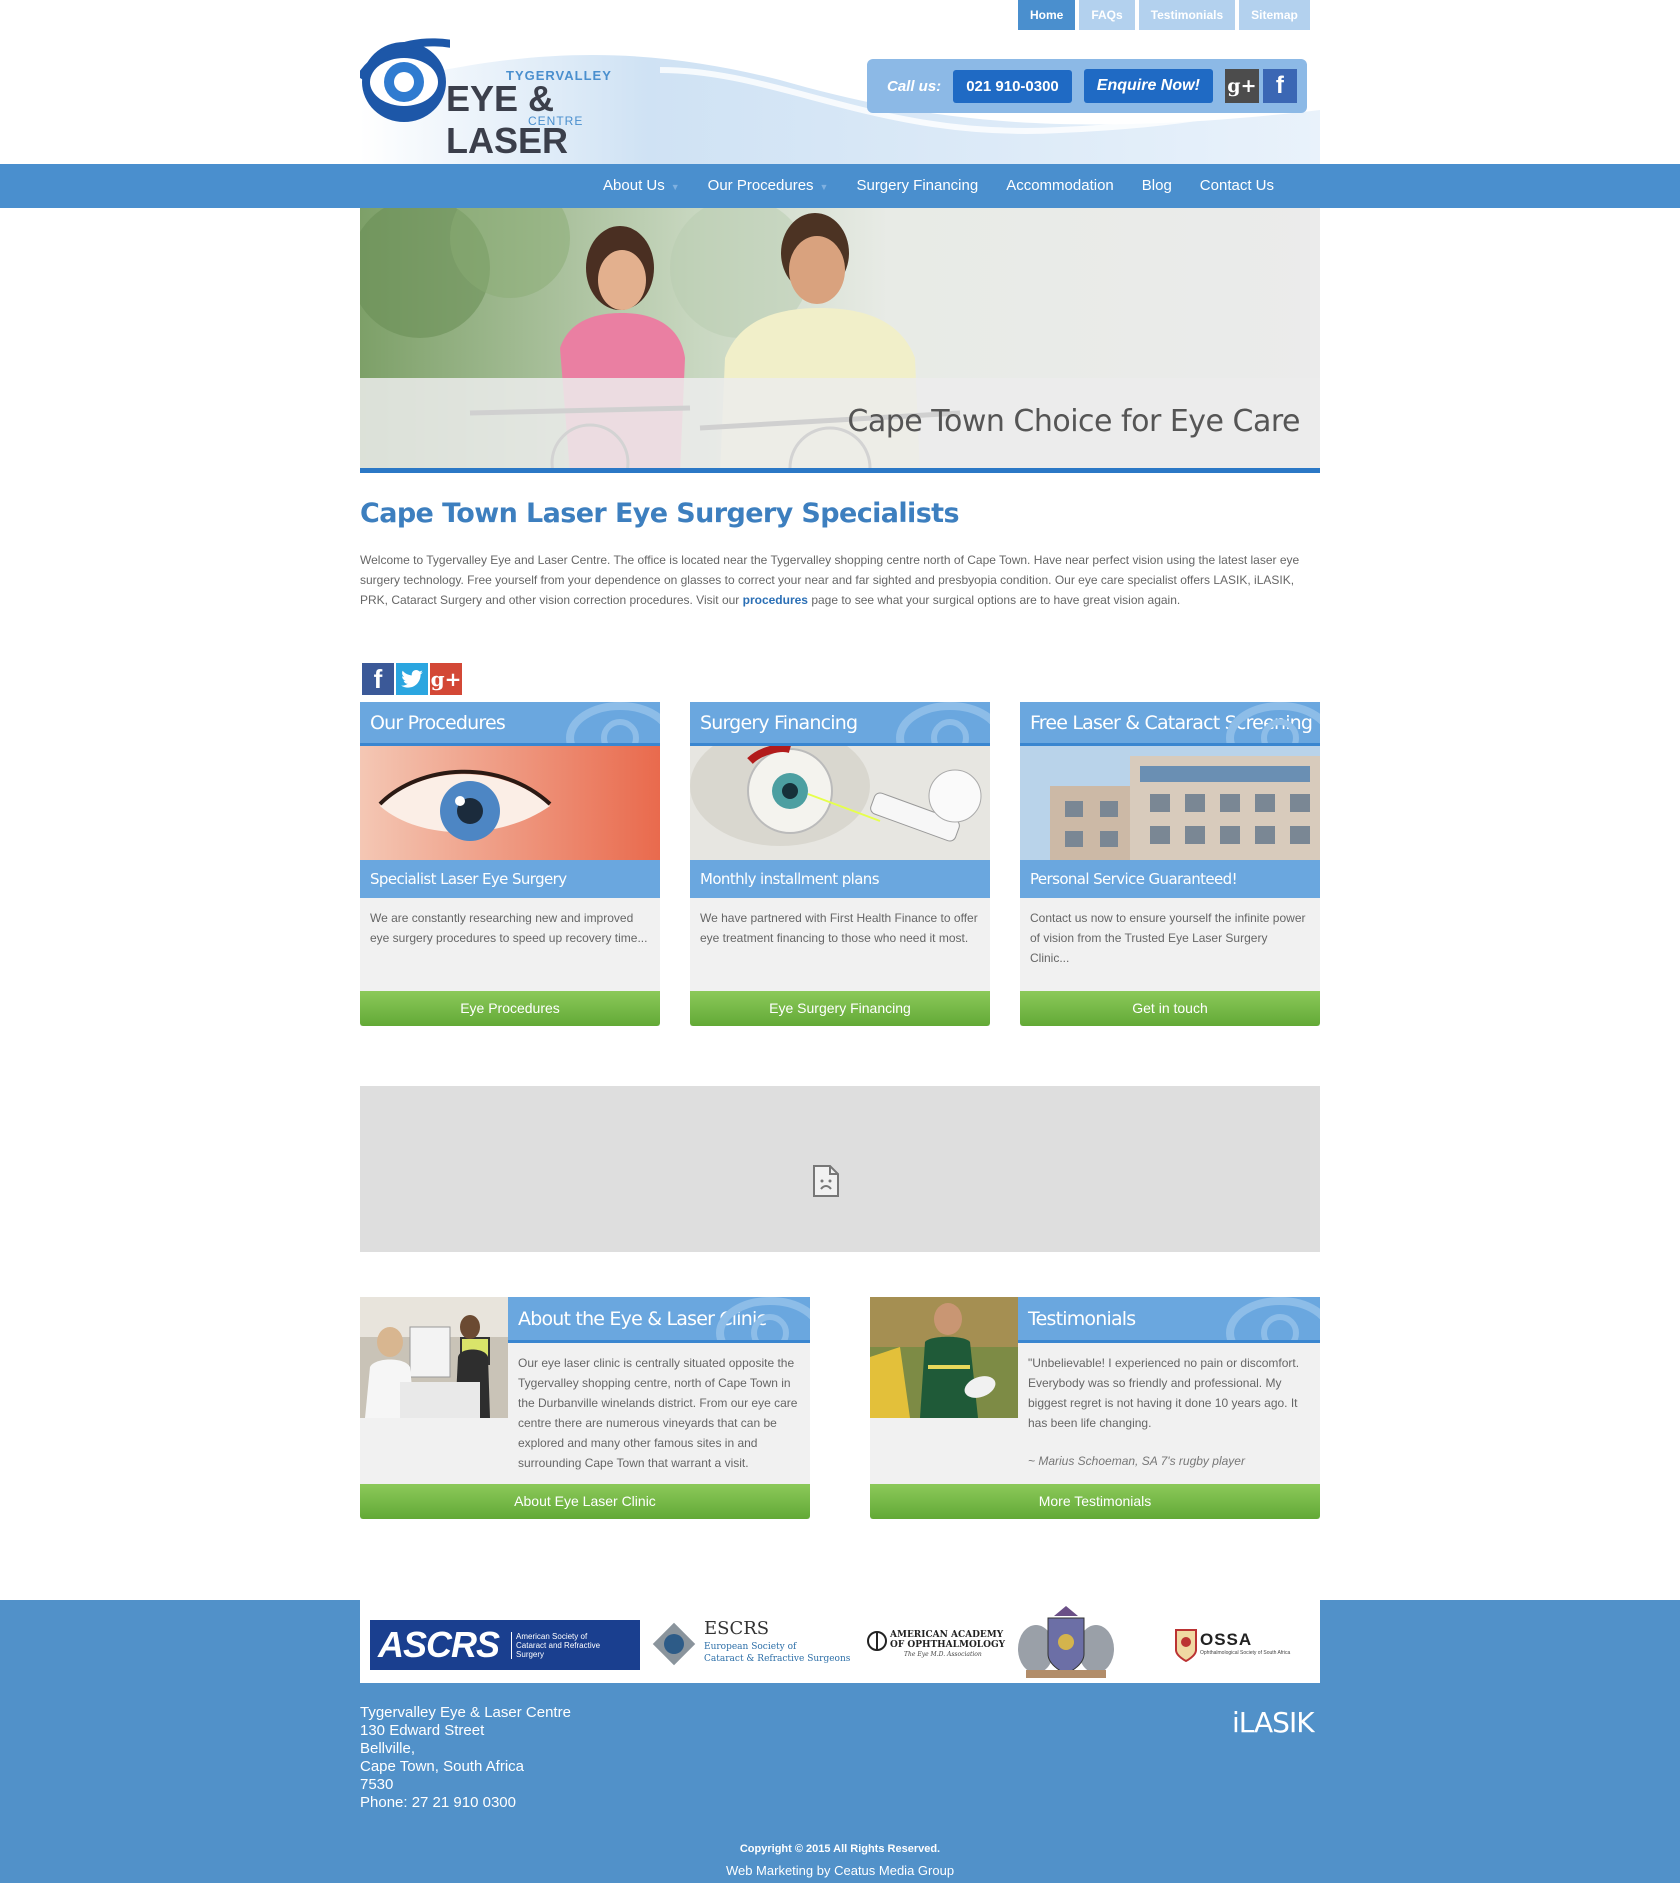 This screenshot has width=1680, height=1883. What do you see at coordinates (660, 513) in the screenshot?
I see `page-title: Cape Town Laser Eye Surgery Specialists` at bounding box center [660, 513].